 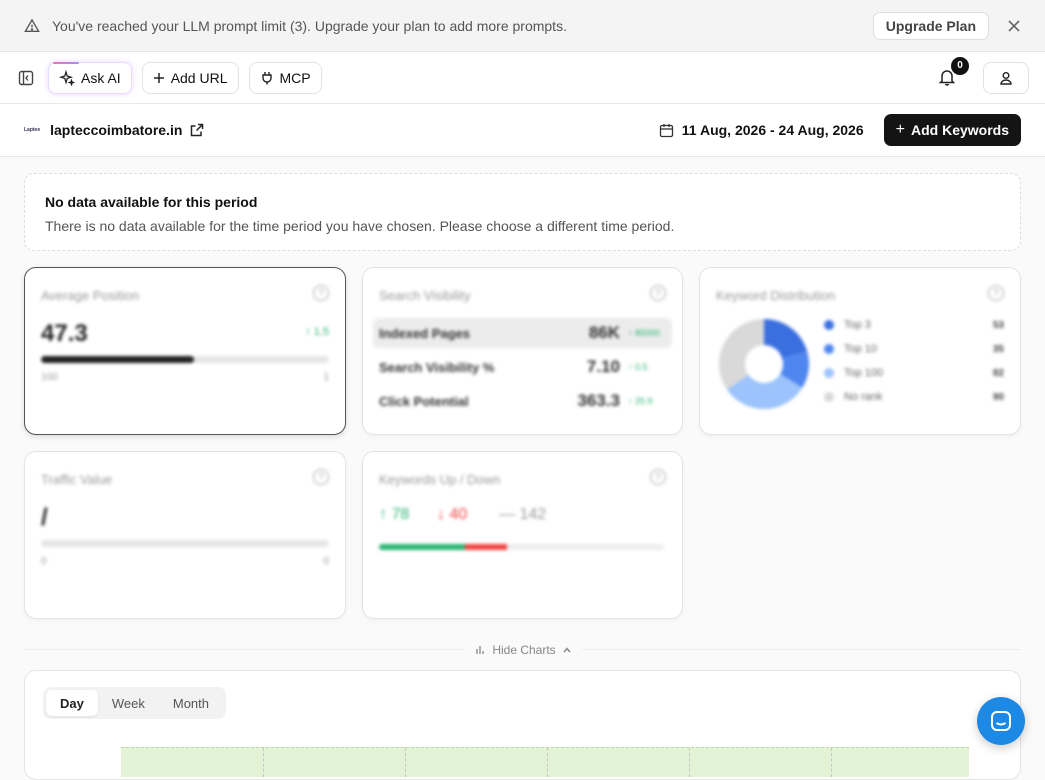 I want to click on keywords-up-down-bar, so click(x=521, y=547).